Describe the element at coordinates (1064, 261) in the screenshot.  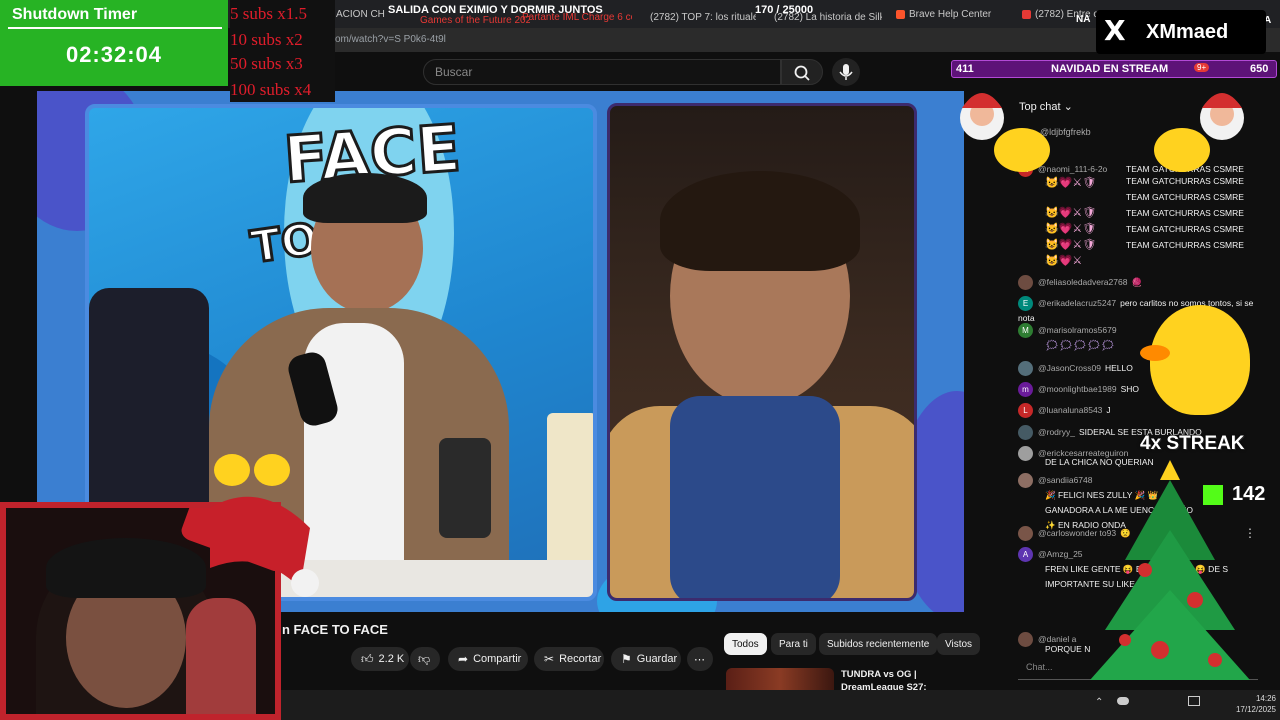
I see `emote-row: 😺💗⚔` at that location.